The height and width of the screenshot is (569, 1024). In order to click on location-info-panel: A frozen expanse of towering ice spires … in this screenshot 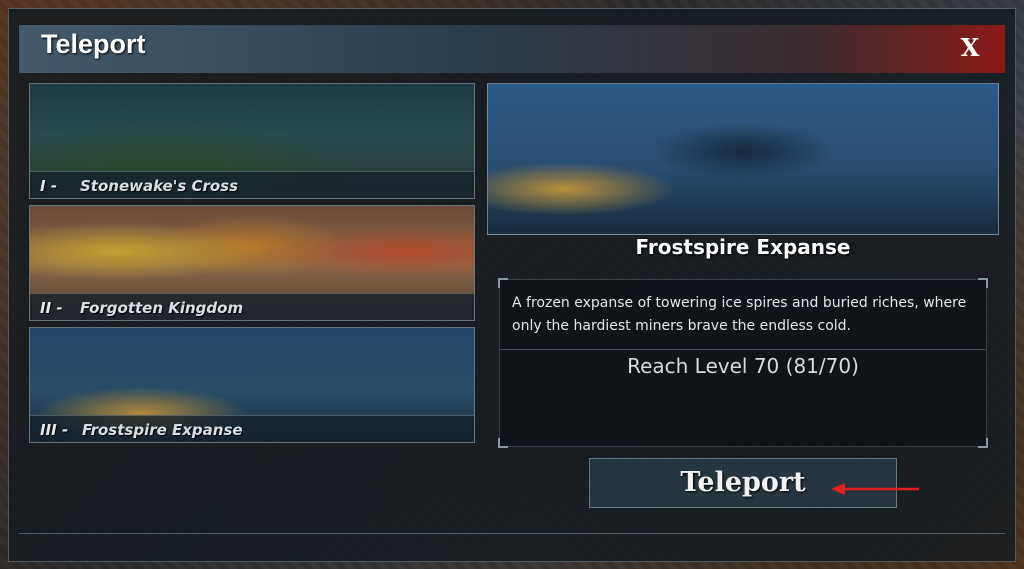, I will do `click(743, 363)`.